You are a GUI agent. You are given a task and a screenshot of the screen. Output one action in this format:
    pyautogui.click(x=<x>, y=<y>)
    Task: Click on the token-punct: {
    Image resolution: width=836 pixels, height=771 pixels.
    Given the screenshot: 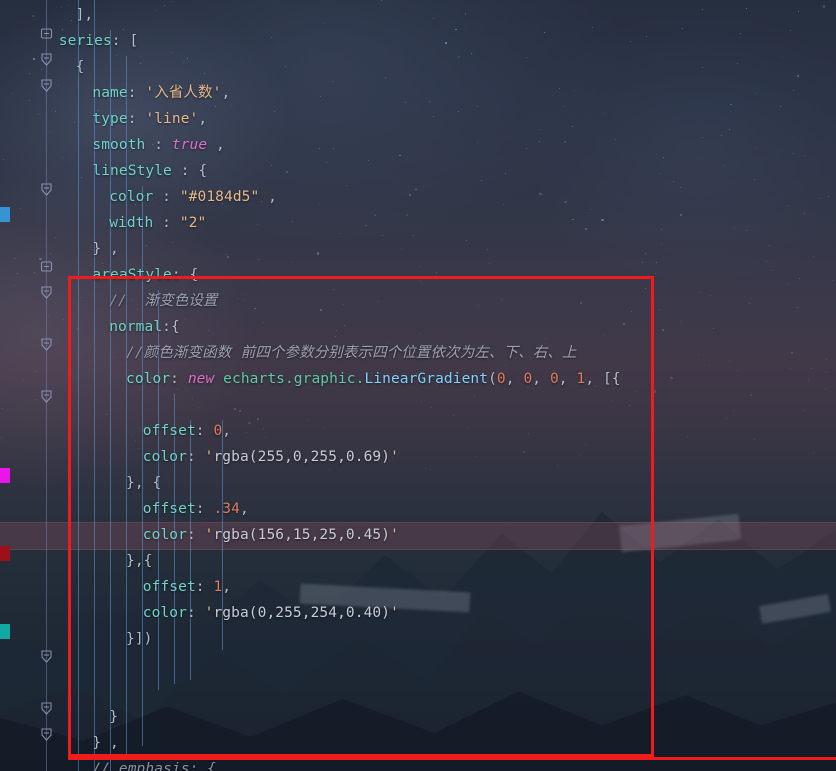 What is the action you would take?
    pyautogui.click(x=80, y=67)
    